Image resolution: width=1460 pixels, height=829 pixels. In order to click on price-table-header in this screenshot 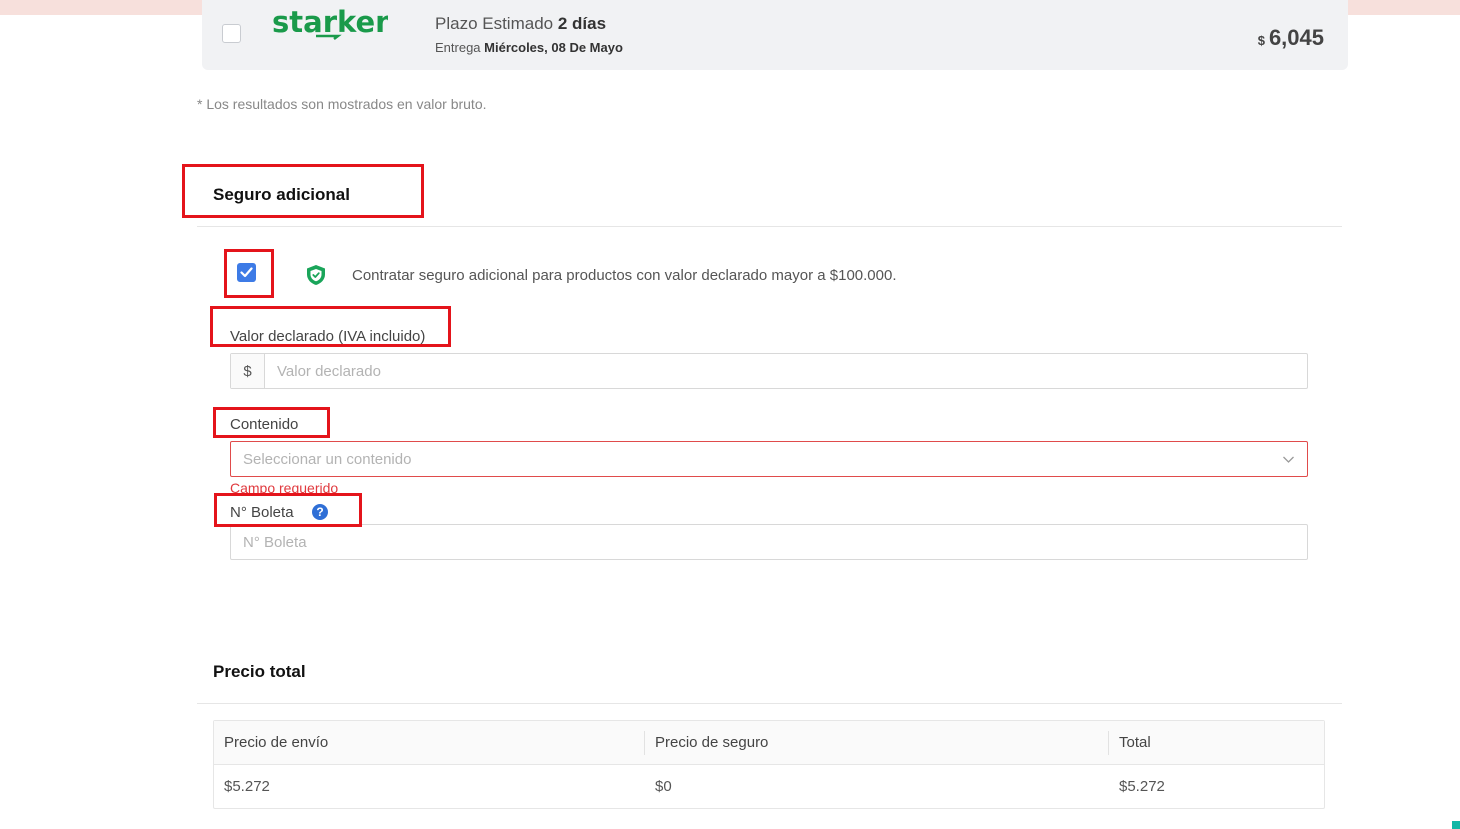, I will do `click(769, 743)`.